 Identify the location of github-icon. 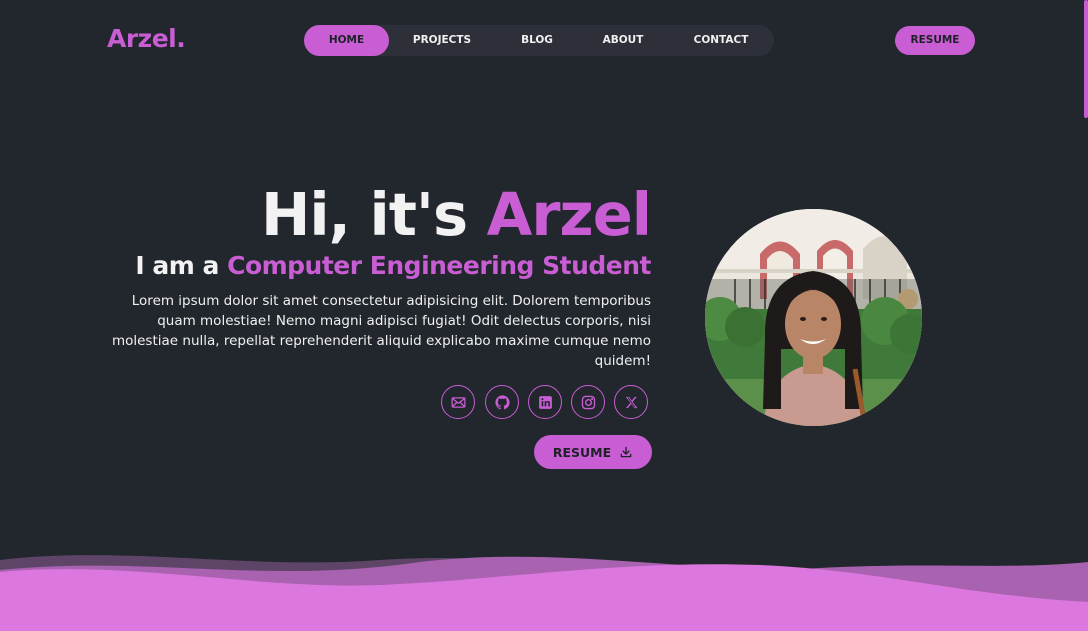
(502, 401).